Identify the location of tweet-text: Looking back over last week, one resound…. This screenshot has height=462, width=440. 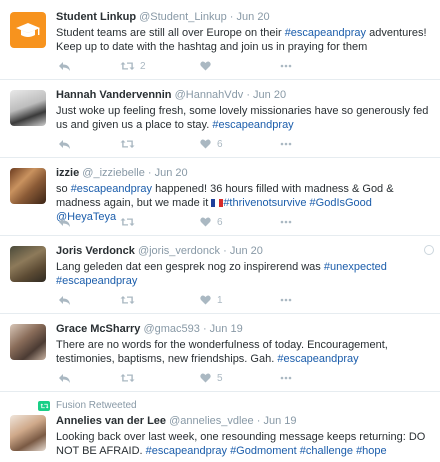
(244, 444).